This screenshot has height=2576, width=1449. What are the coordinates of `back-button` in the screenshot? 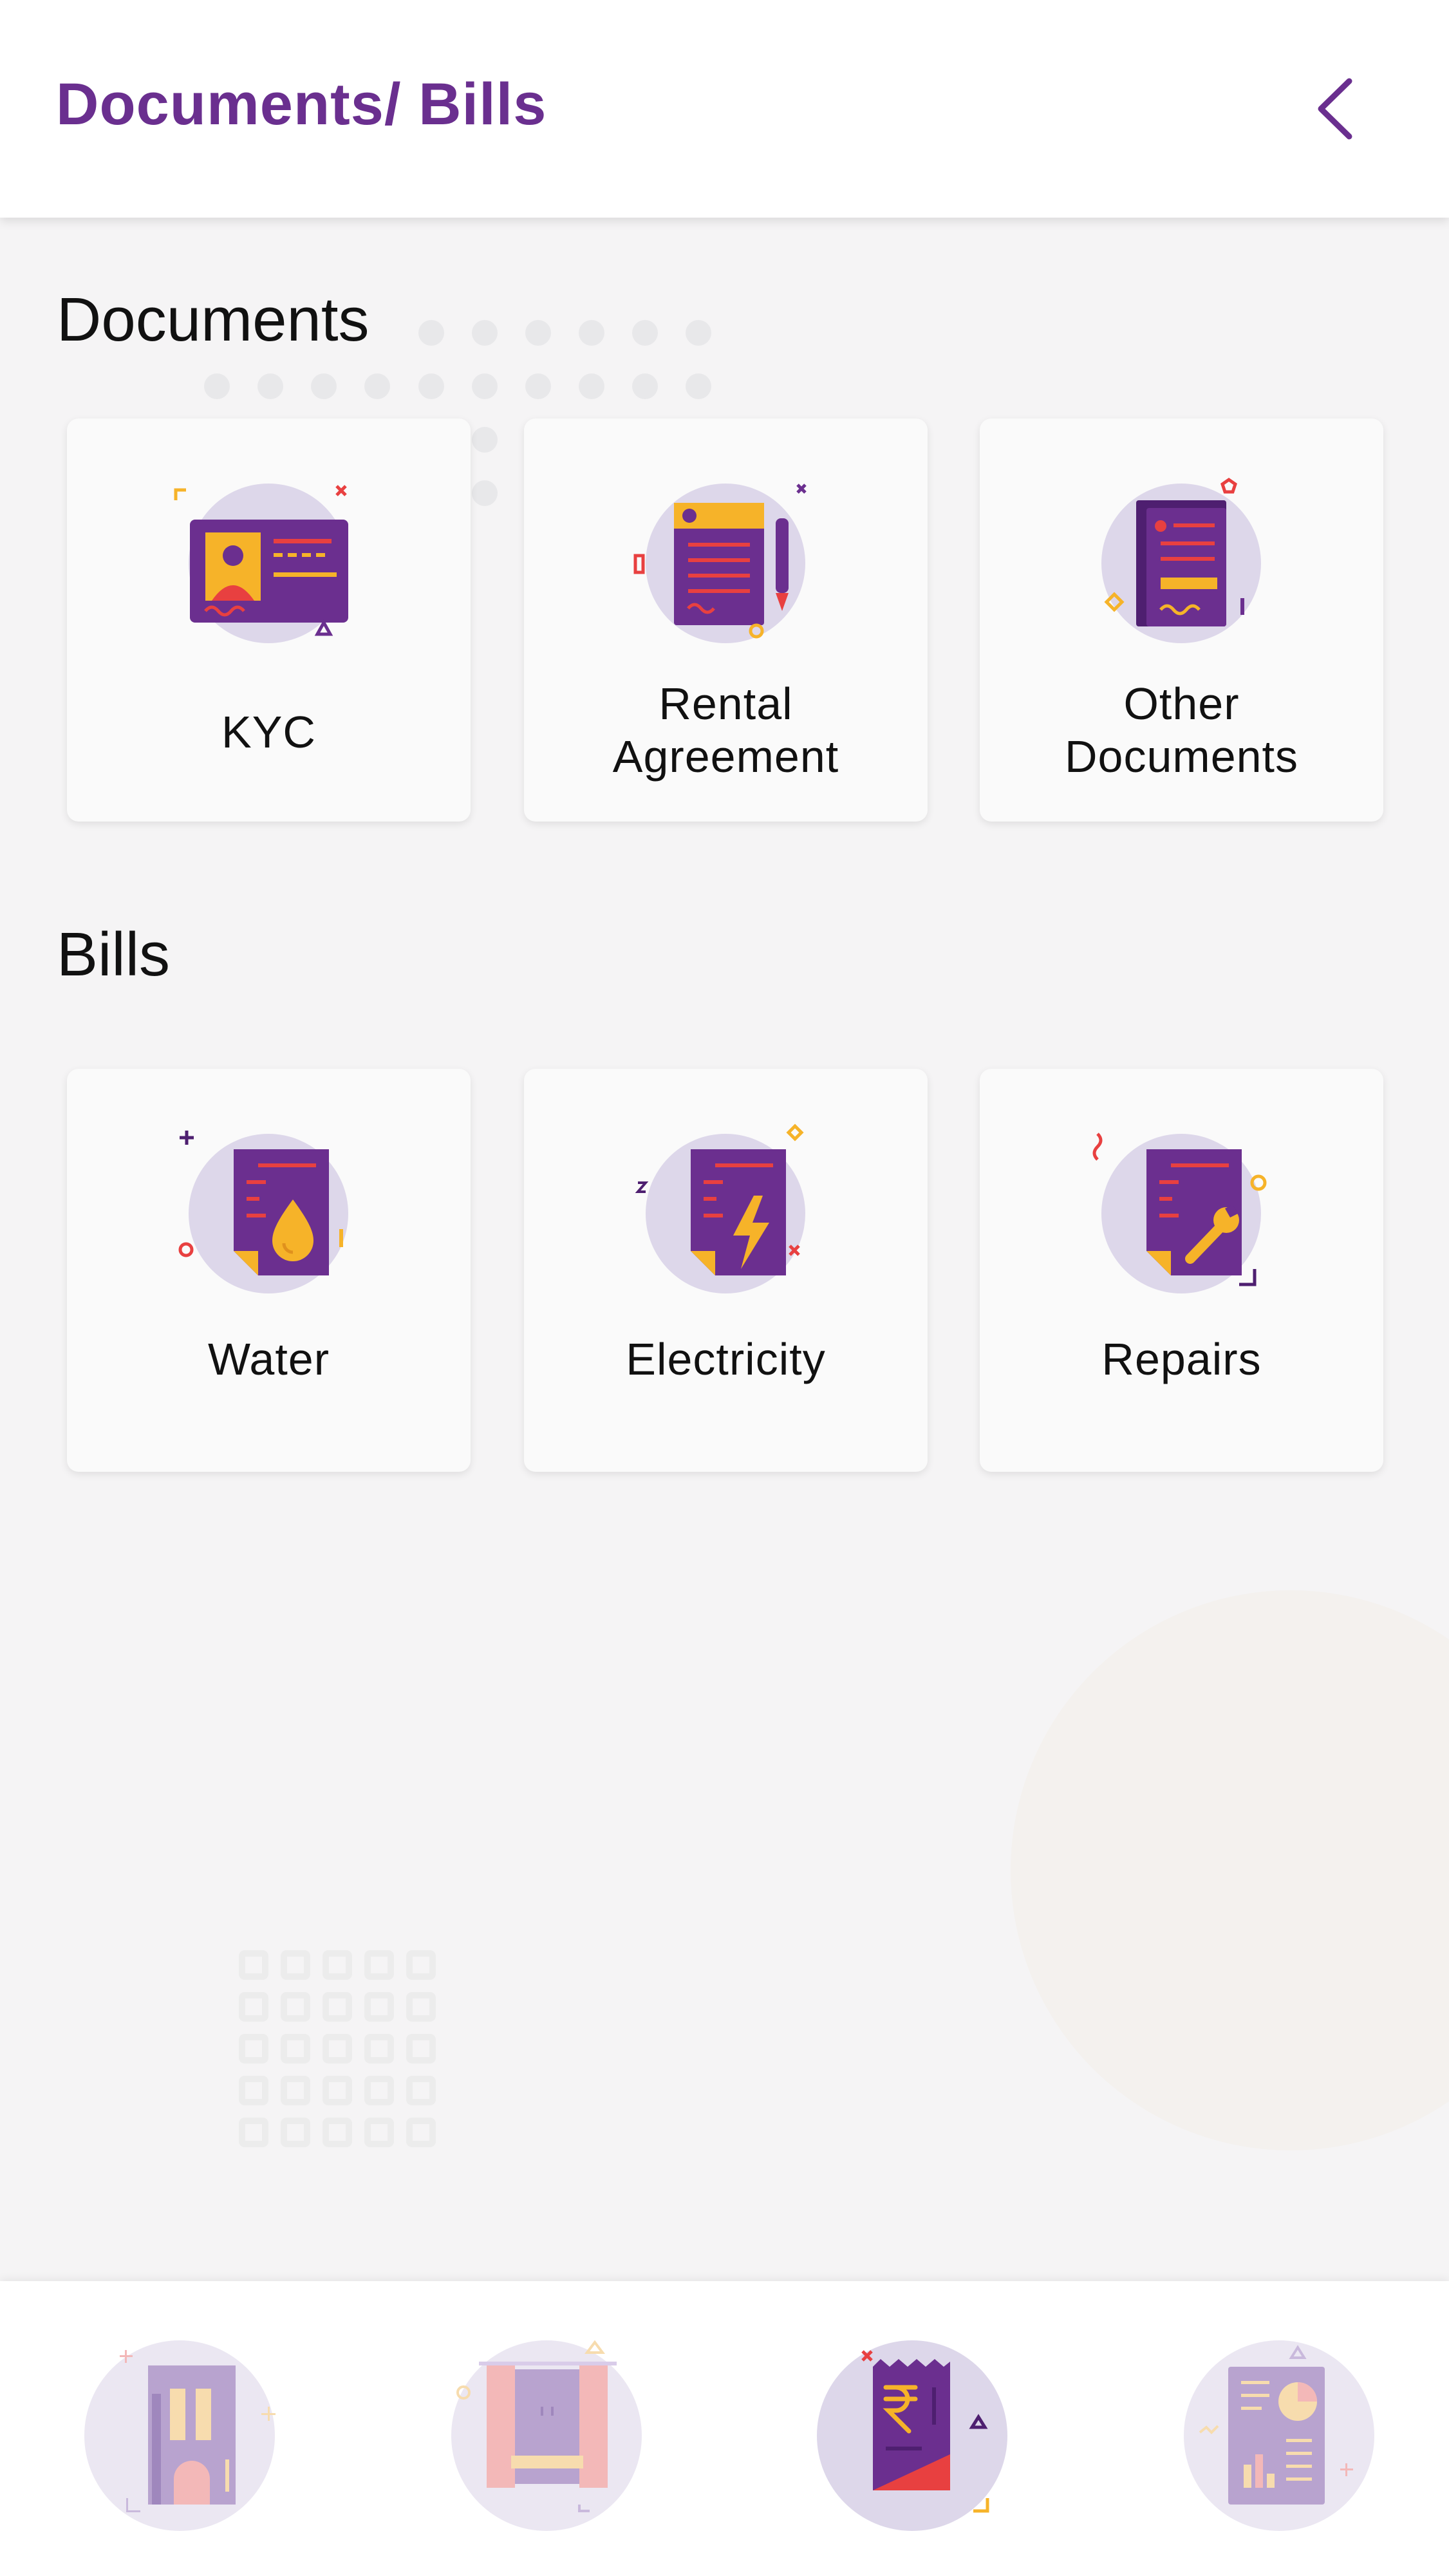 It's located at (1336, 109).